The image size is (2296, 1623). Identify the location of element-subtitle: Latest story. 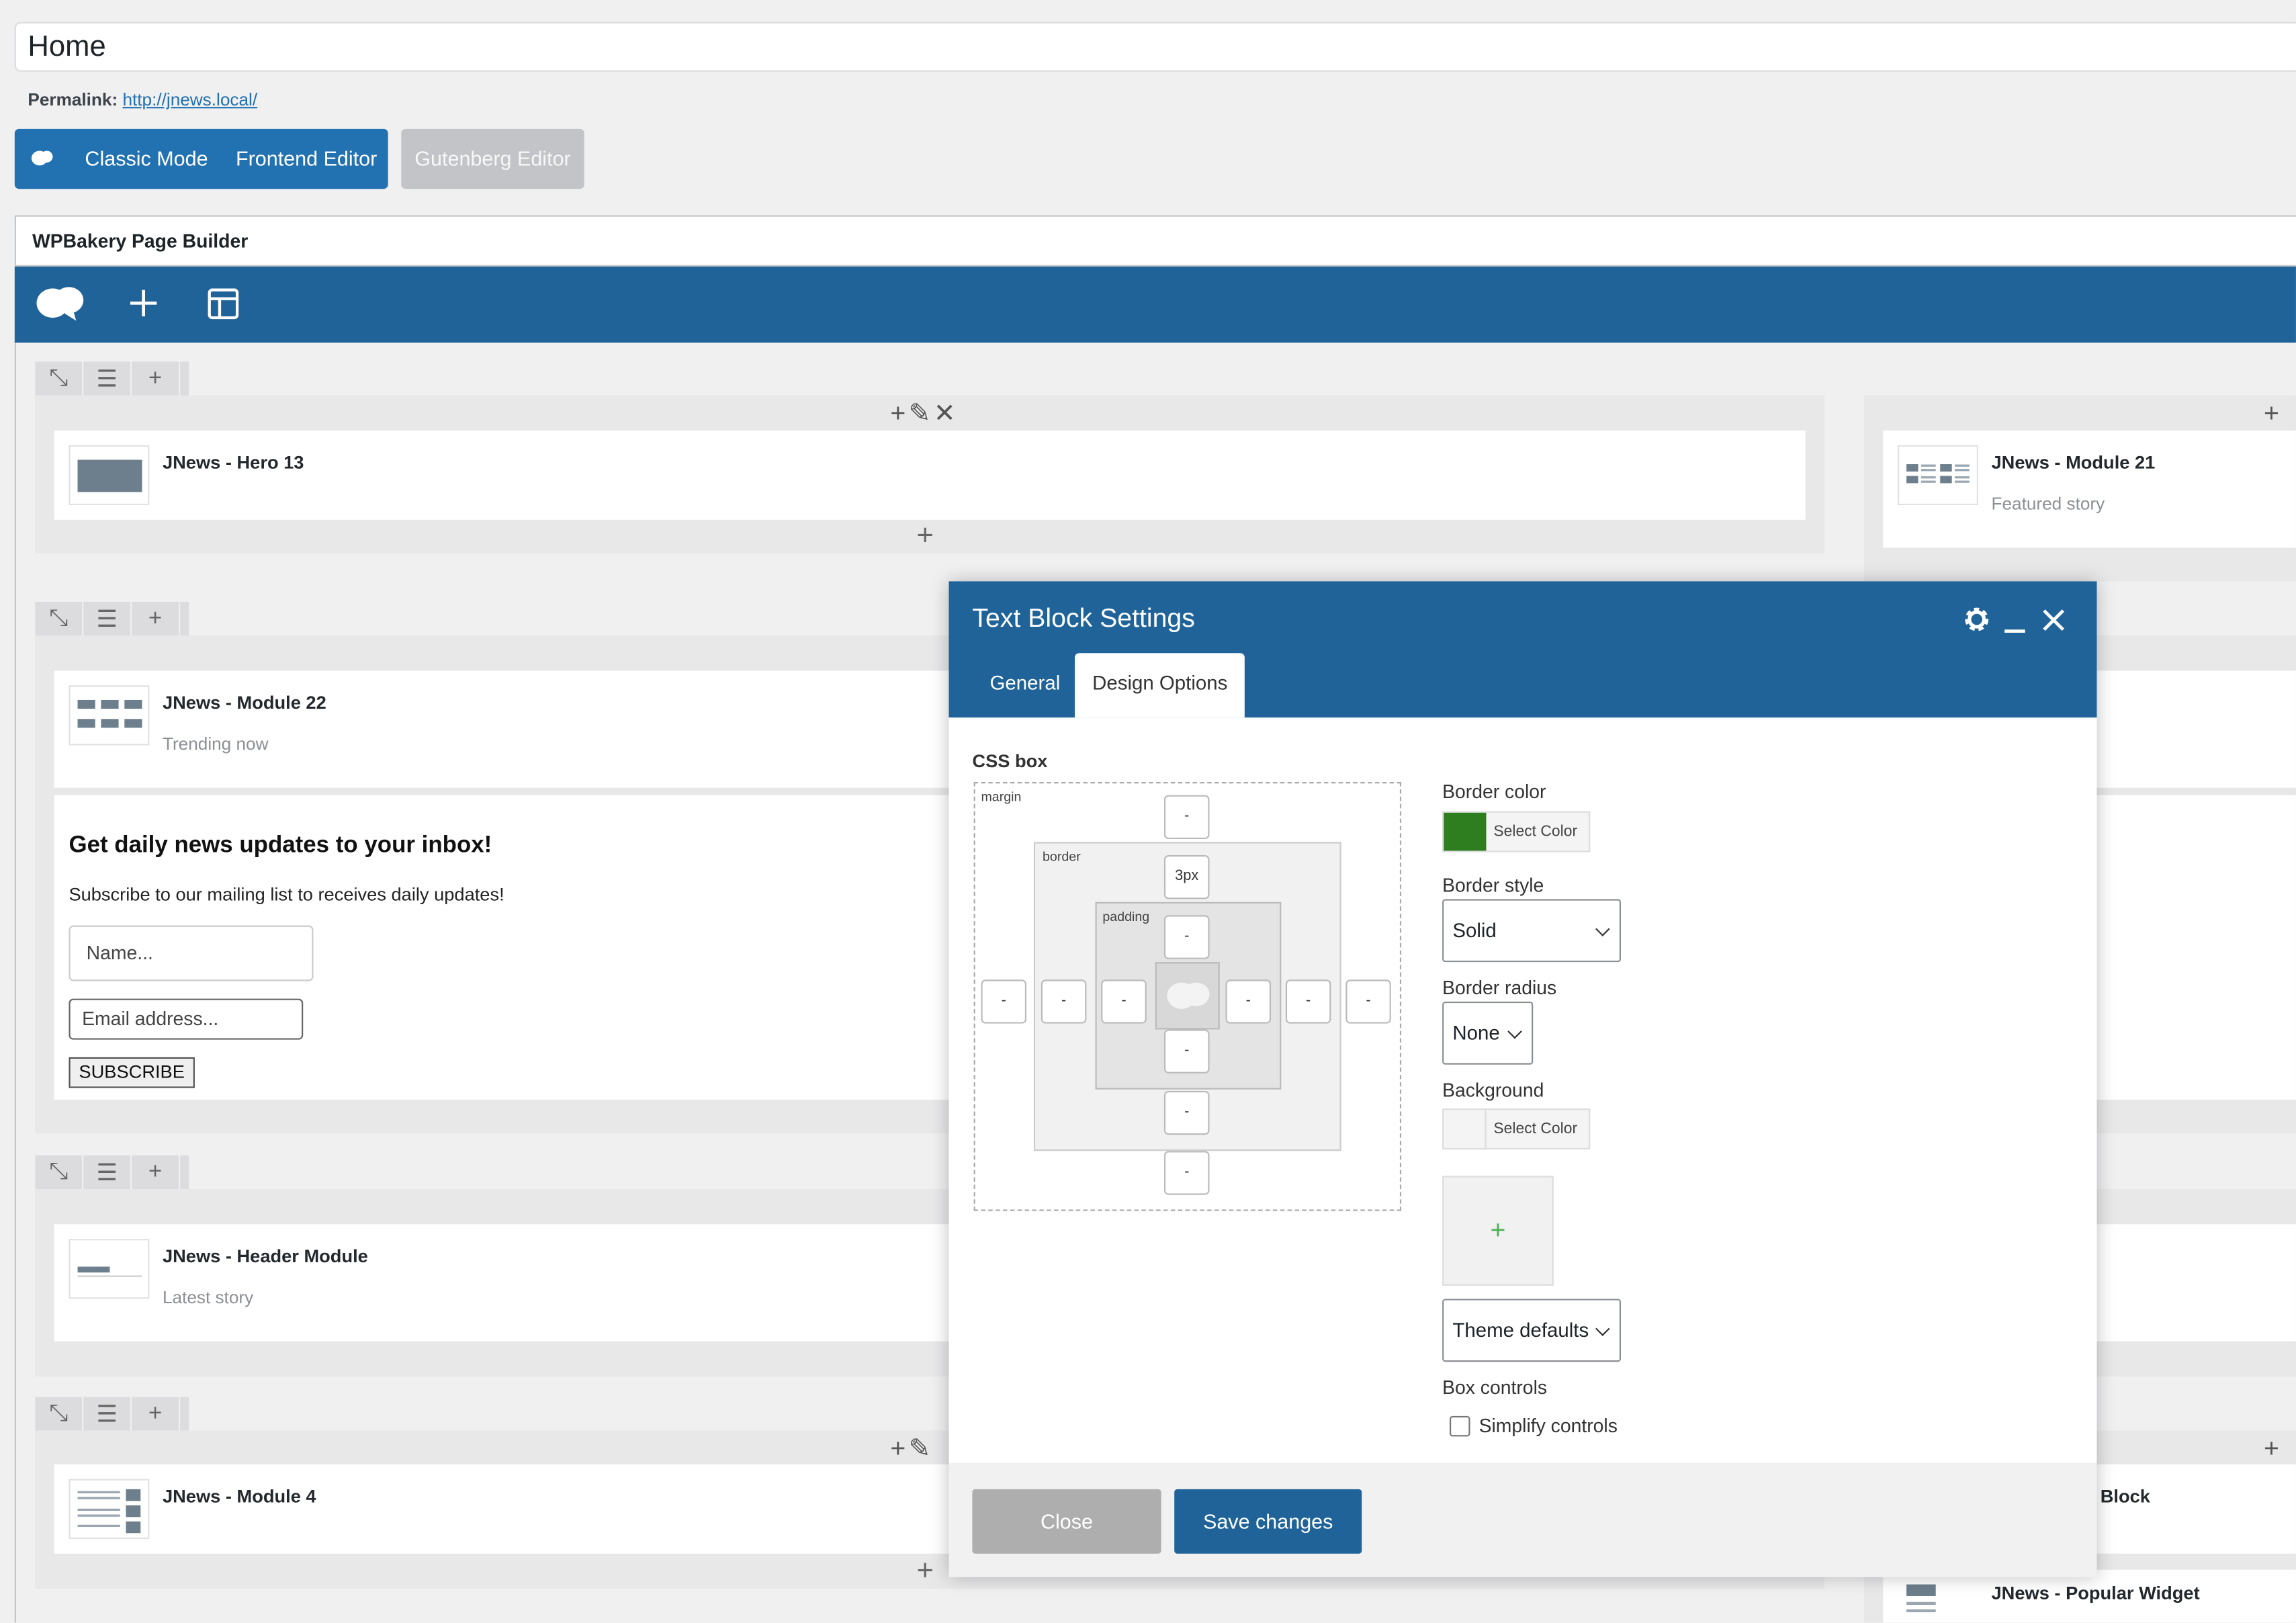
(208, 1297).